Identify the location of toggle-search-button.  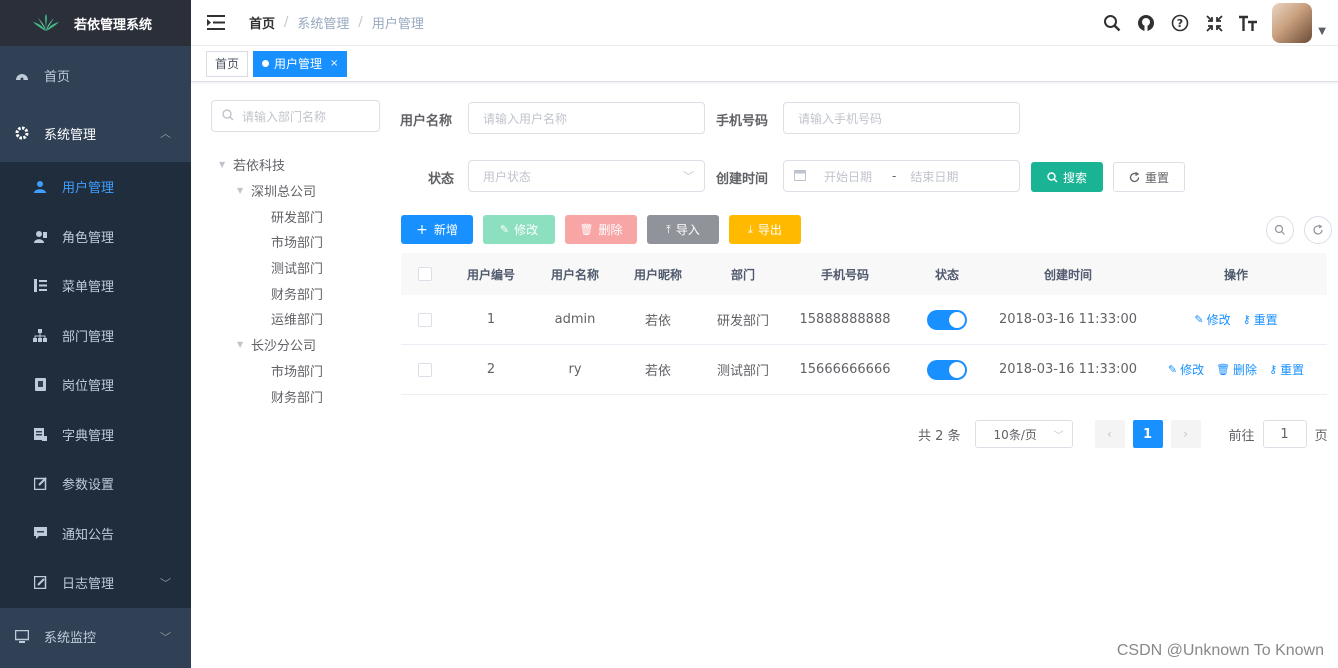
(1280, 230).